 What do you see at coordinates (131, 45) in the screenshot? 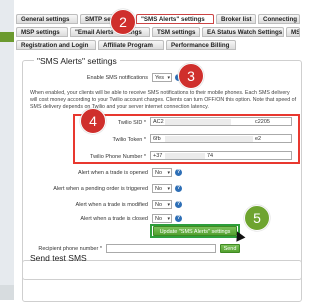
I see `tab-affiliate-program: Affiliate Program` at bounding box center [131, 45].